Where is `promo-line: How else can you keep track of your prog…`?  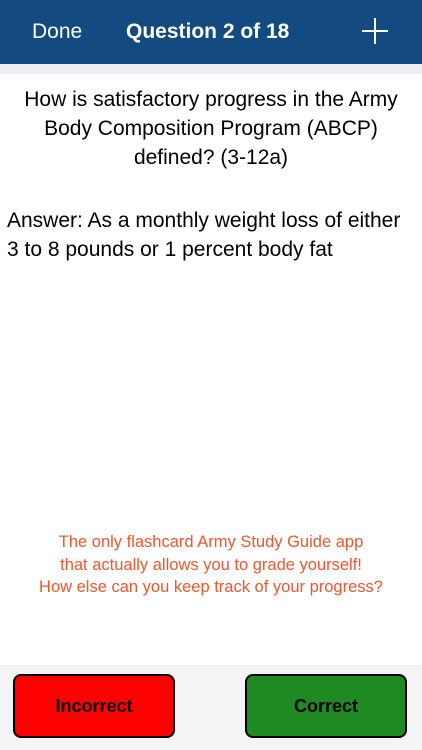 promo-line: How else can you keep track of your prog… is located at coordinates (211, 587).